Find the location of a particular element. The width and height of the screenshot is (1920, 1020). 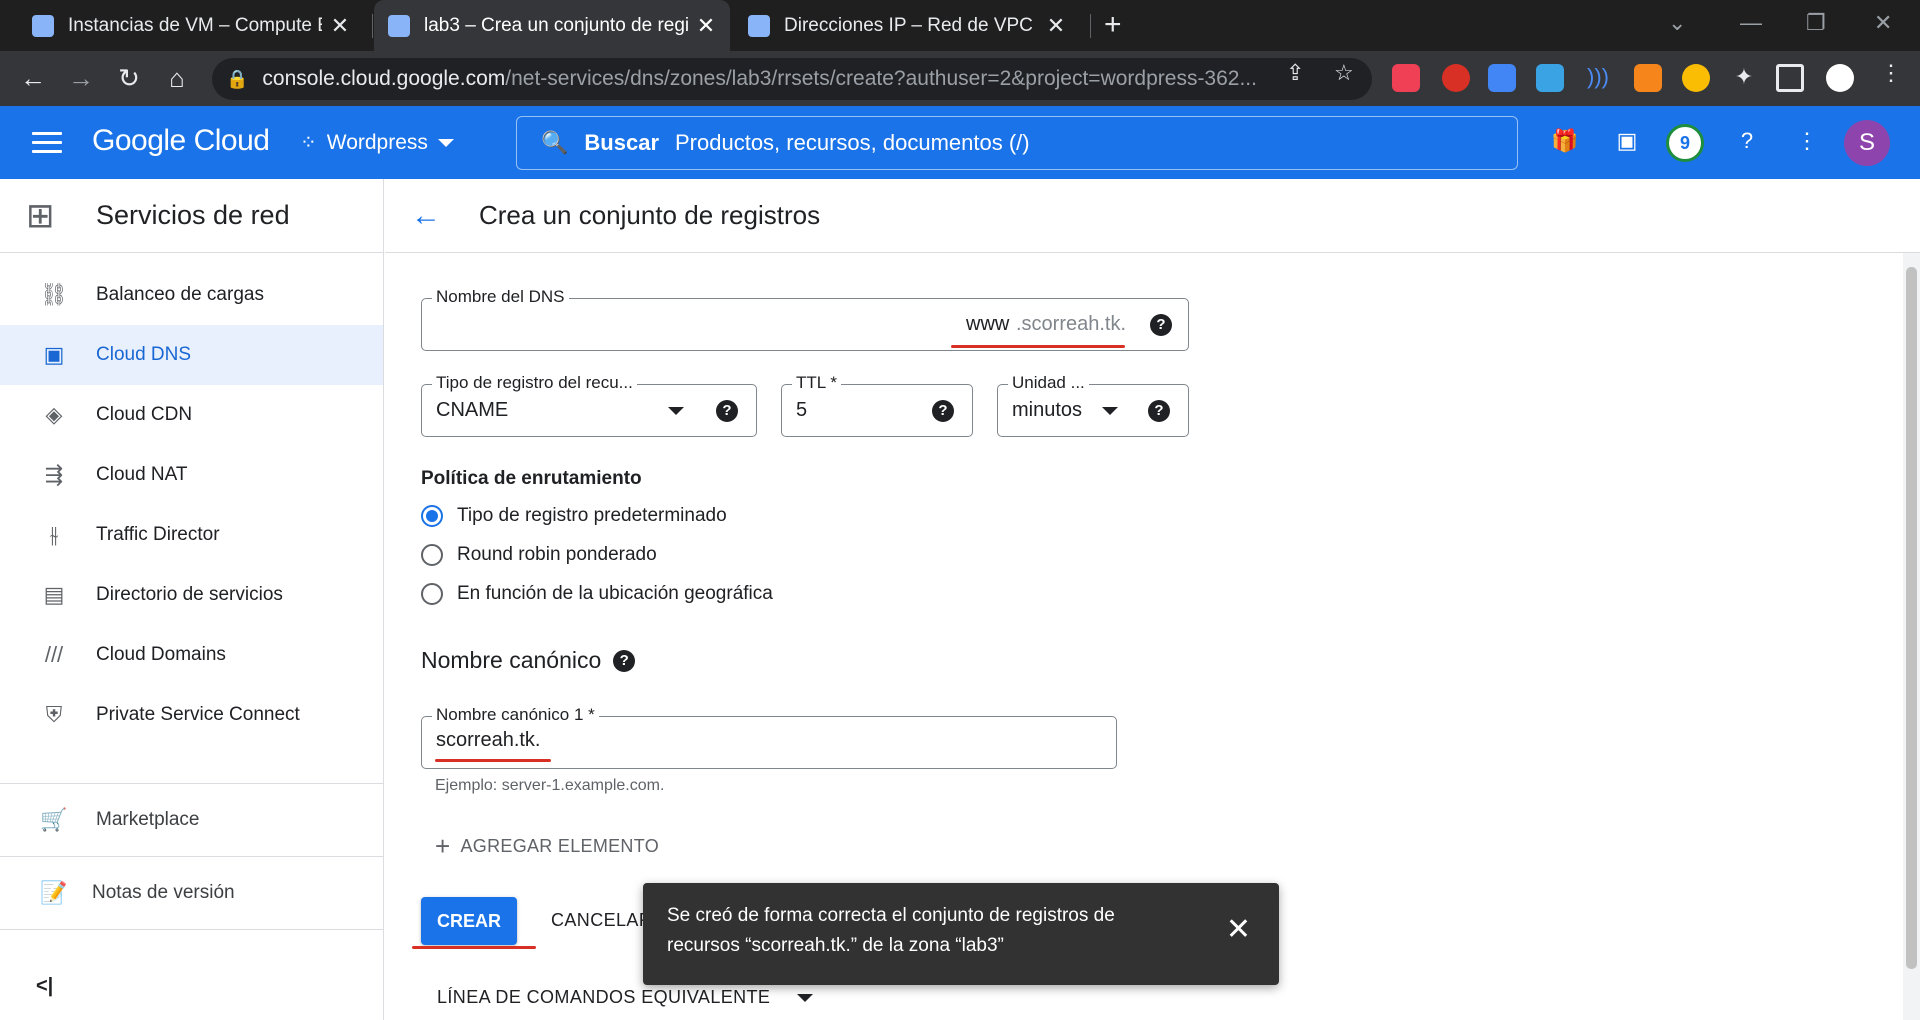

page-title: Crea un conjunto de registros is located at coordinates (650, 215).